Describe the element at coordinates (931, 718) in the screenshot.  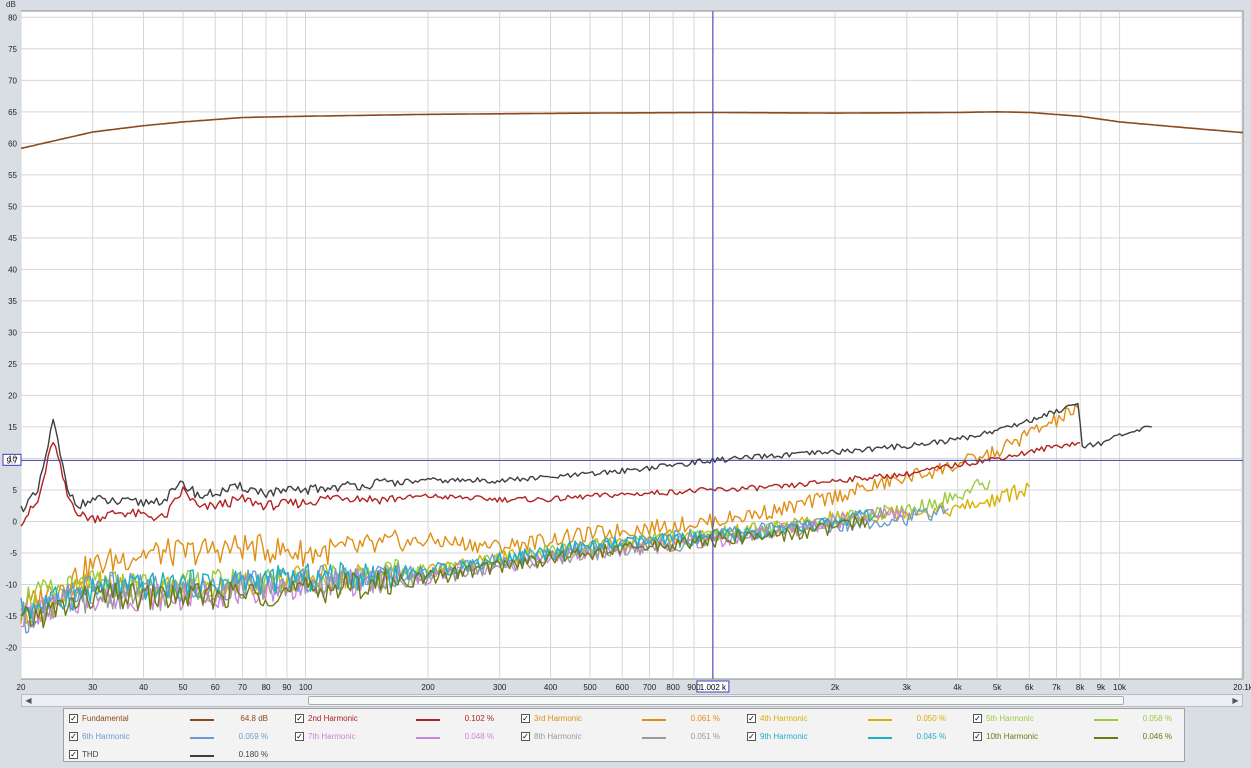
I see `legend-series-value: 0.050 %` at that location.